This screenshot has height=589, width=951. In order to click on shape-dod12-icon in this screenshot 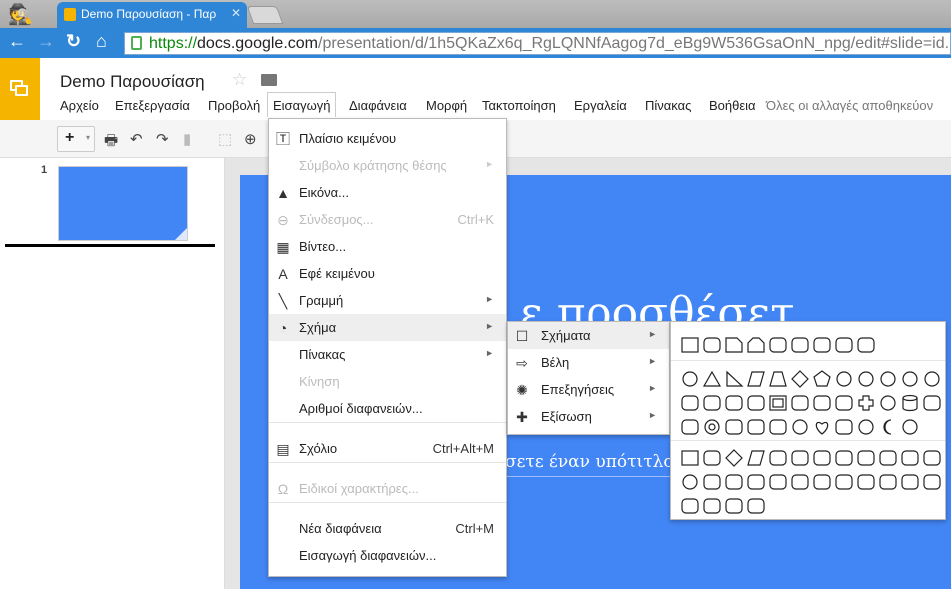, I will do `click(932, 379)`.